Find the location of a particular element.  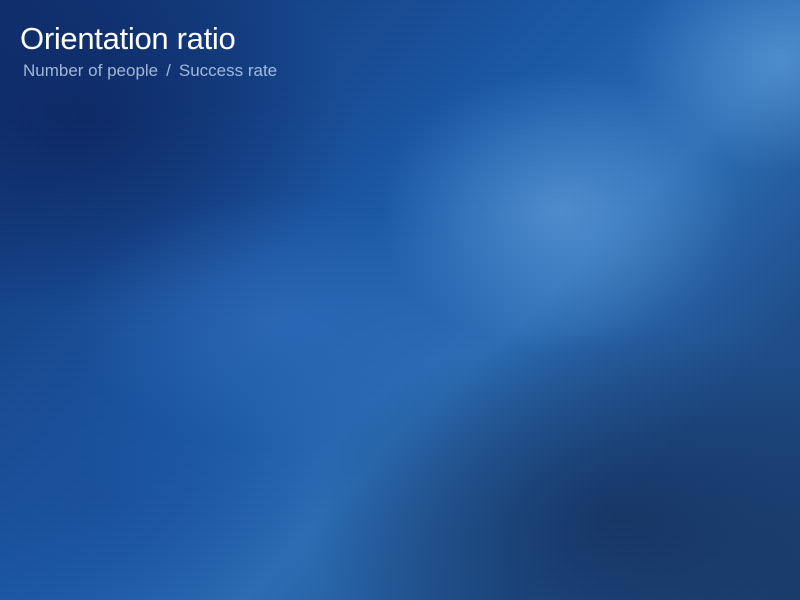

slide-title: Orientation ratio is located at coordinates (128, 38).